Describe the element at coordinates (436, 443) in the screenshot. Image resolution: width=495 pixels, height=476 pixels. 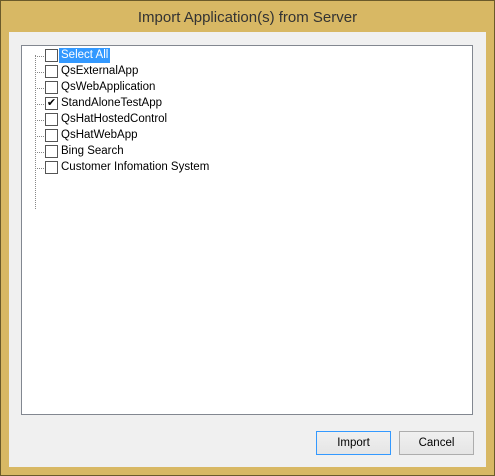
I see `cancel-button: Cancel` at that location.